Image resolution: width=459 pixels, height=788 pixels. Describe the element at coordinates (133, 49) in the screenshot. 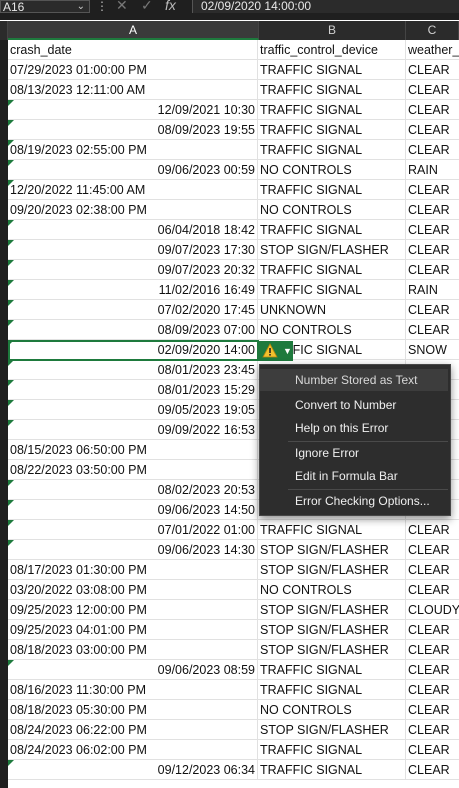

I see `cell-a-header: crash_date` at that location.